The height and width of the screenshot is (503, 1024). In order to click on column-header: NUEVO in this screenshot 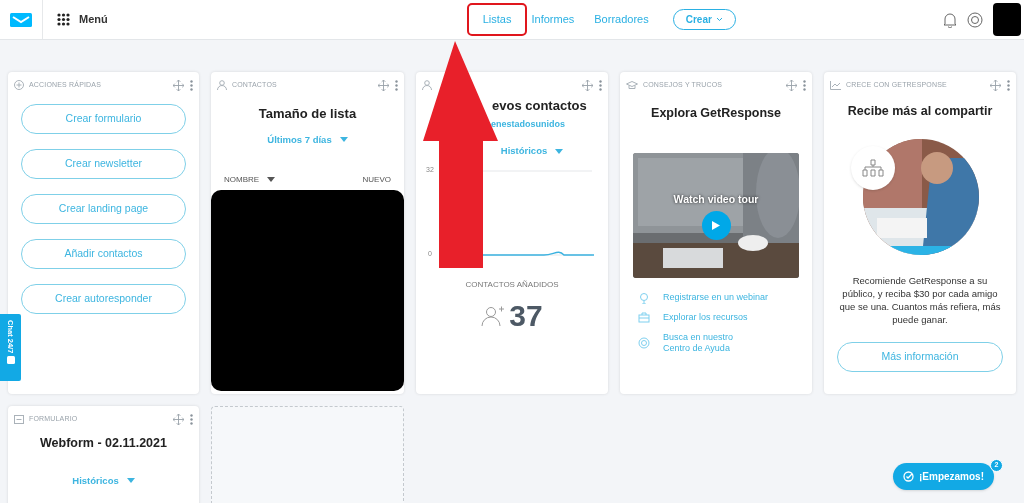, I will do `click(376, 179)`.